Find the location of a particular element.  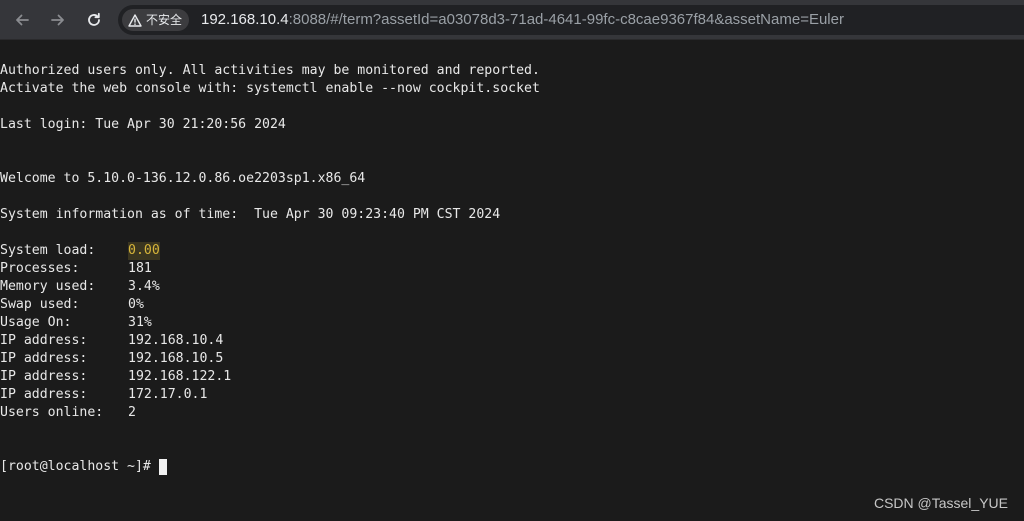

info-key: System load: is located at coordinates (48, 250).